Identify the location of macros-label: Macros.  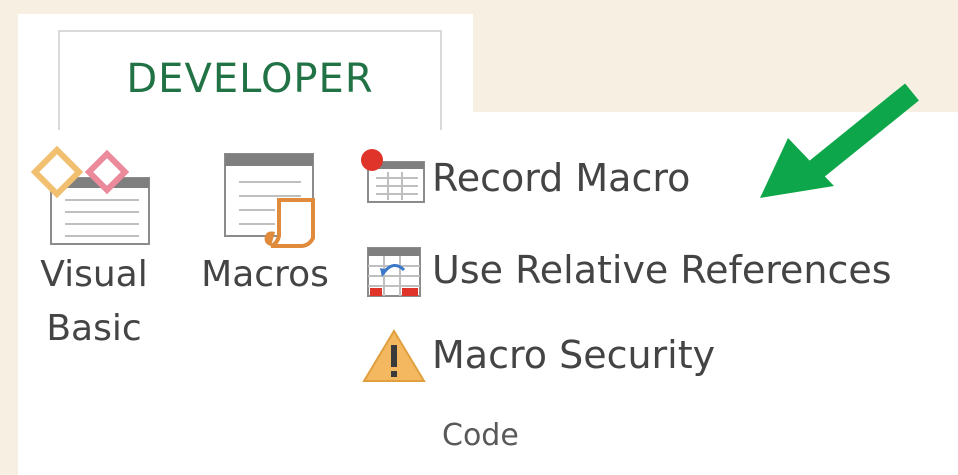
(265, 274).